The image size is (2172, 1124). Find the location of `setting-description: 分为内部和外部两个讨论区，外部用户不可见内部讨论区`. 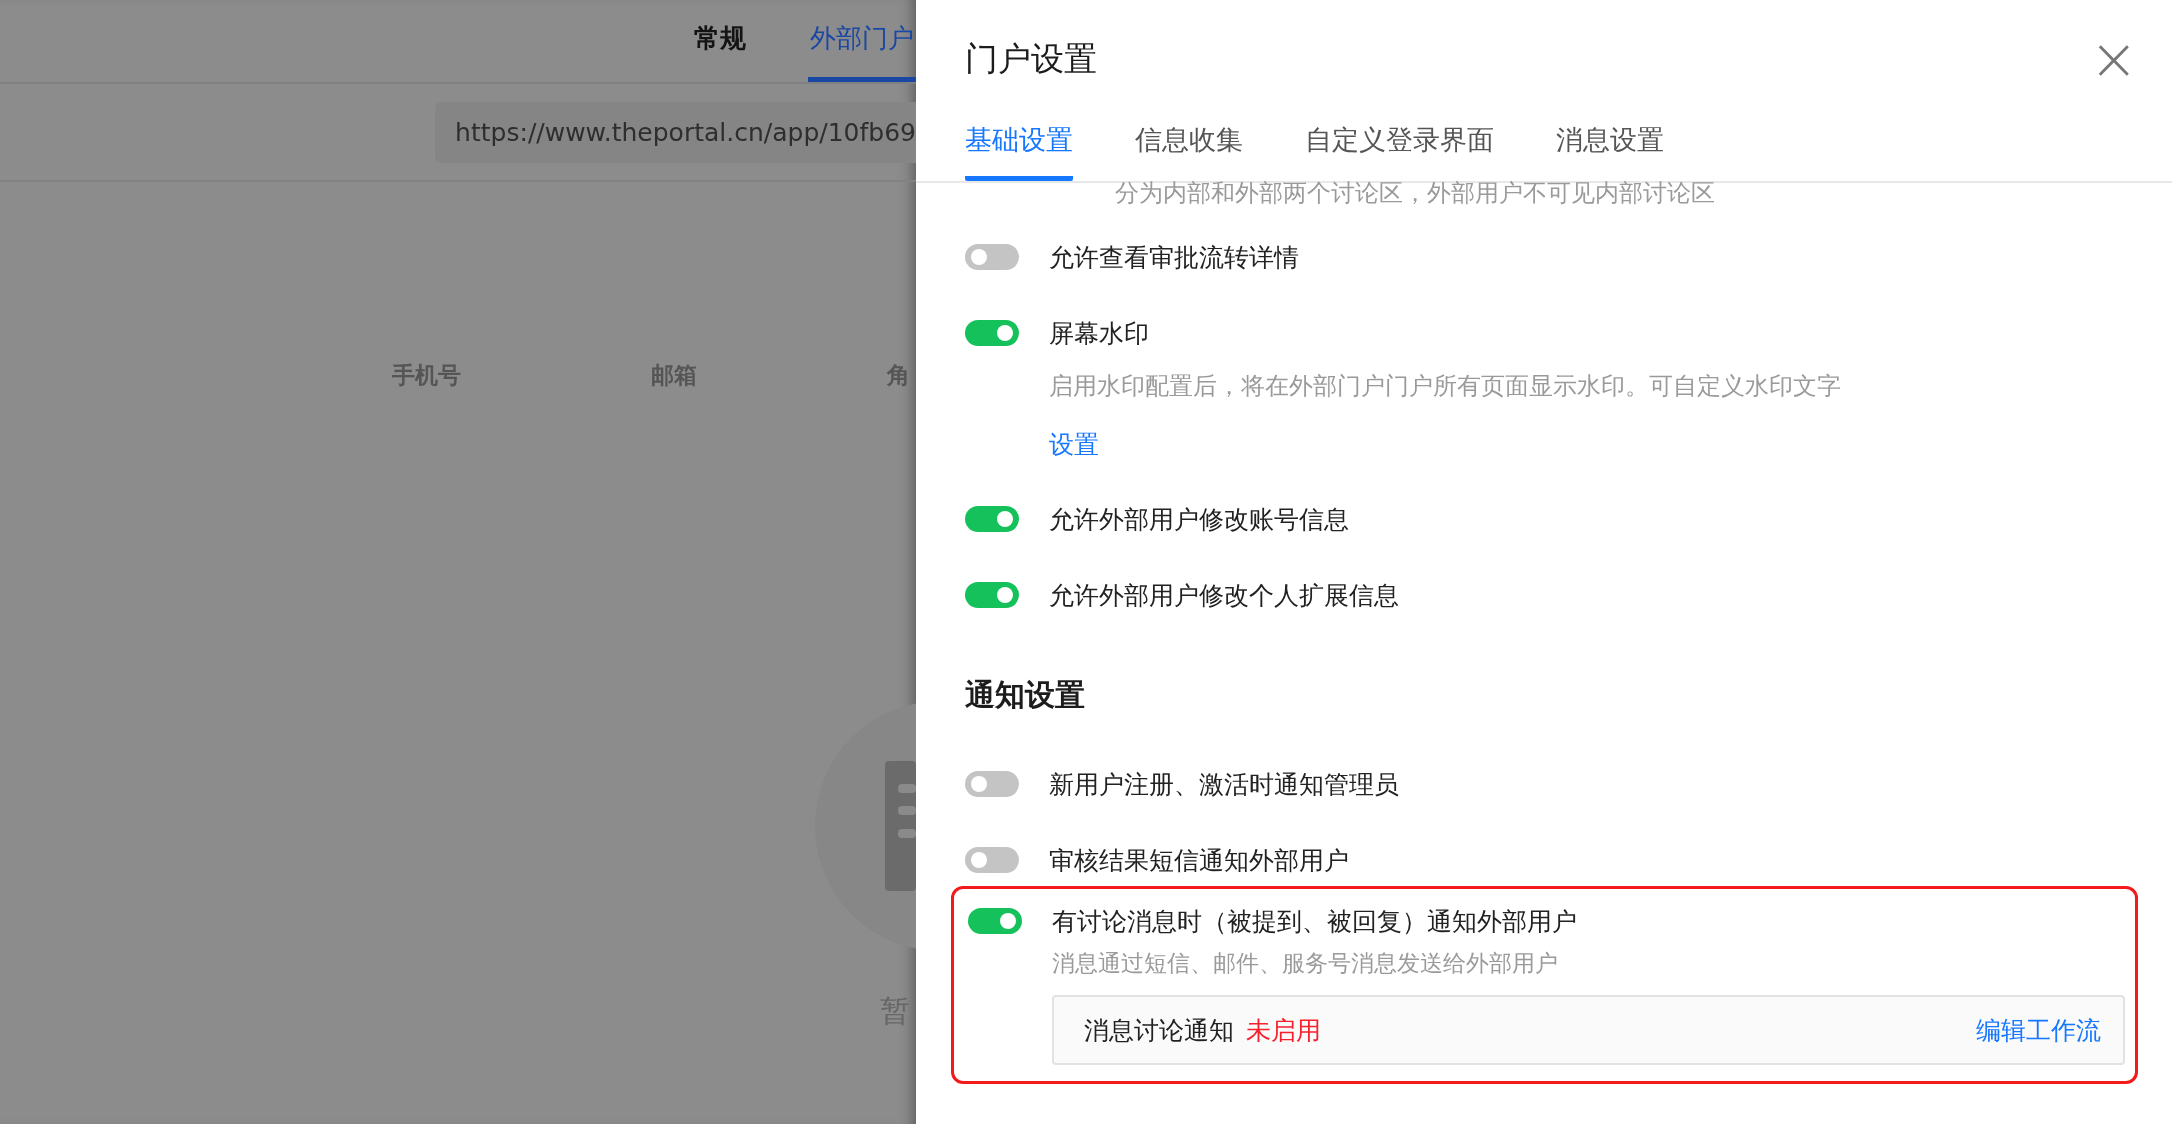

setting-description: 分为内部和外部两个讨论区，外部用户不可见内部讨论区 is located at coordinates (1415, 192).